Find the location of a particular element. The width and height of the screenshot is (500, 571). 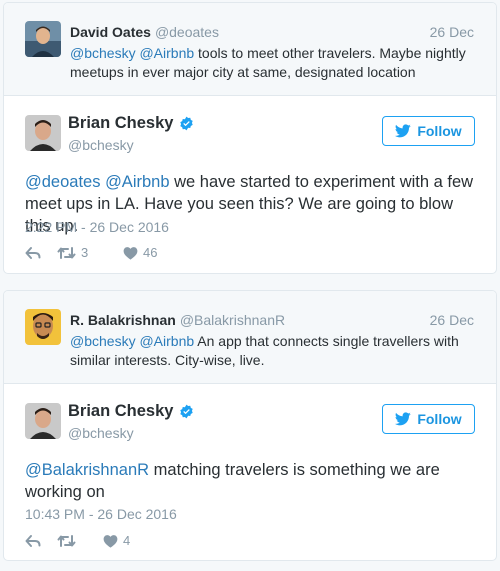

author-handle: @deoates is located at coordinates (187, 32).